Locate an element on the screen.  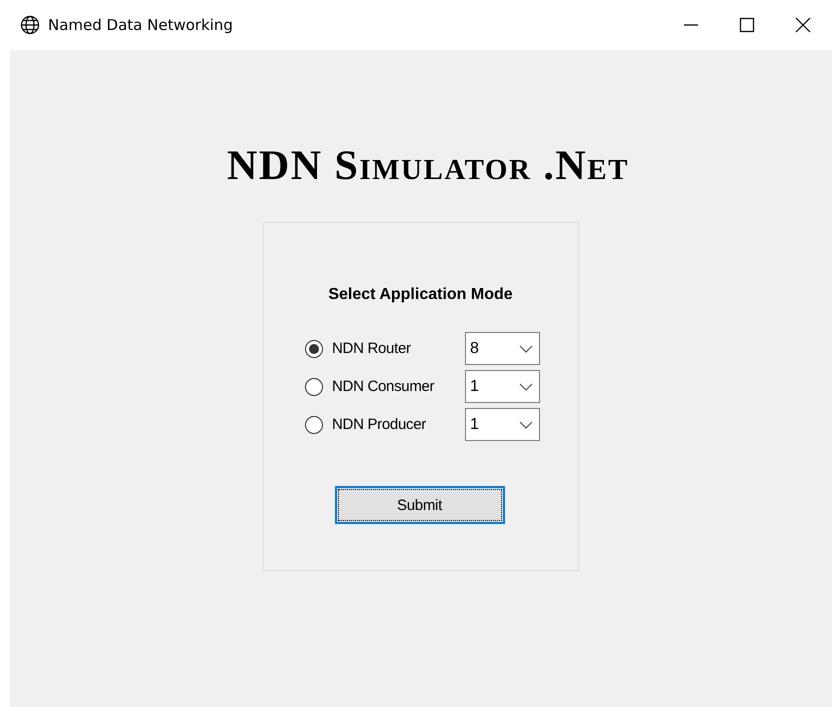
group-title: Select Application Mode is located at coordinates (420, 295).